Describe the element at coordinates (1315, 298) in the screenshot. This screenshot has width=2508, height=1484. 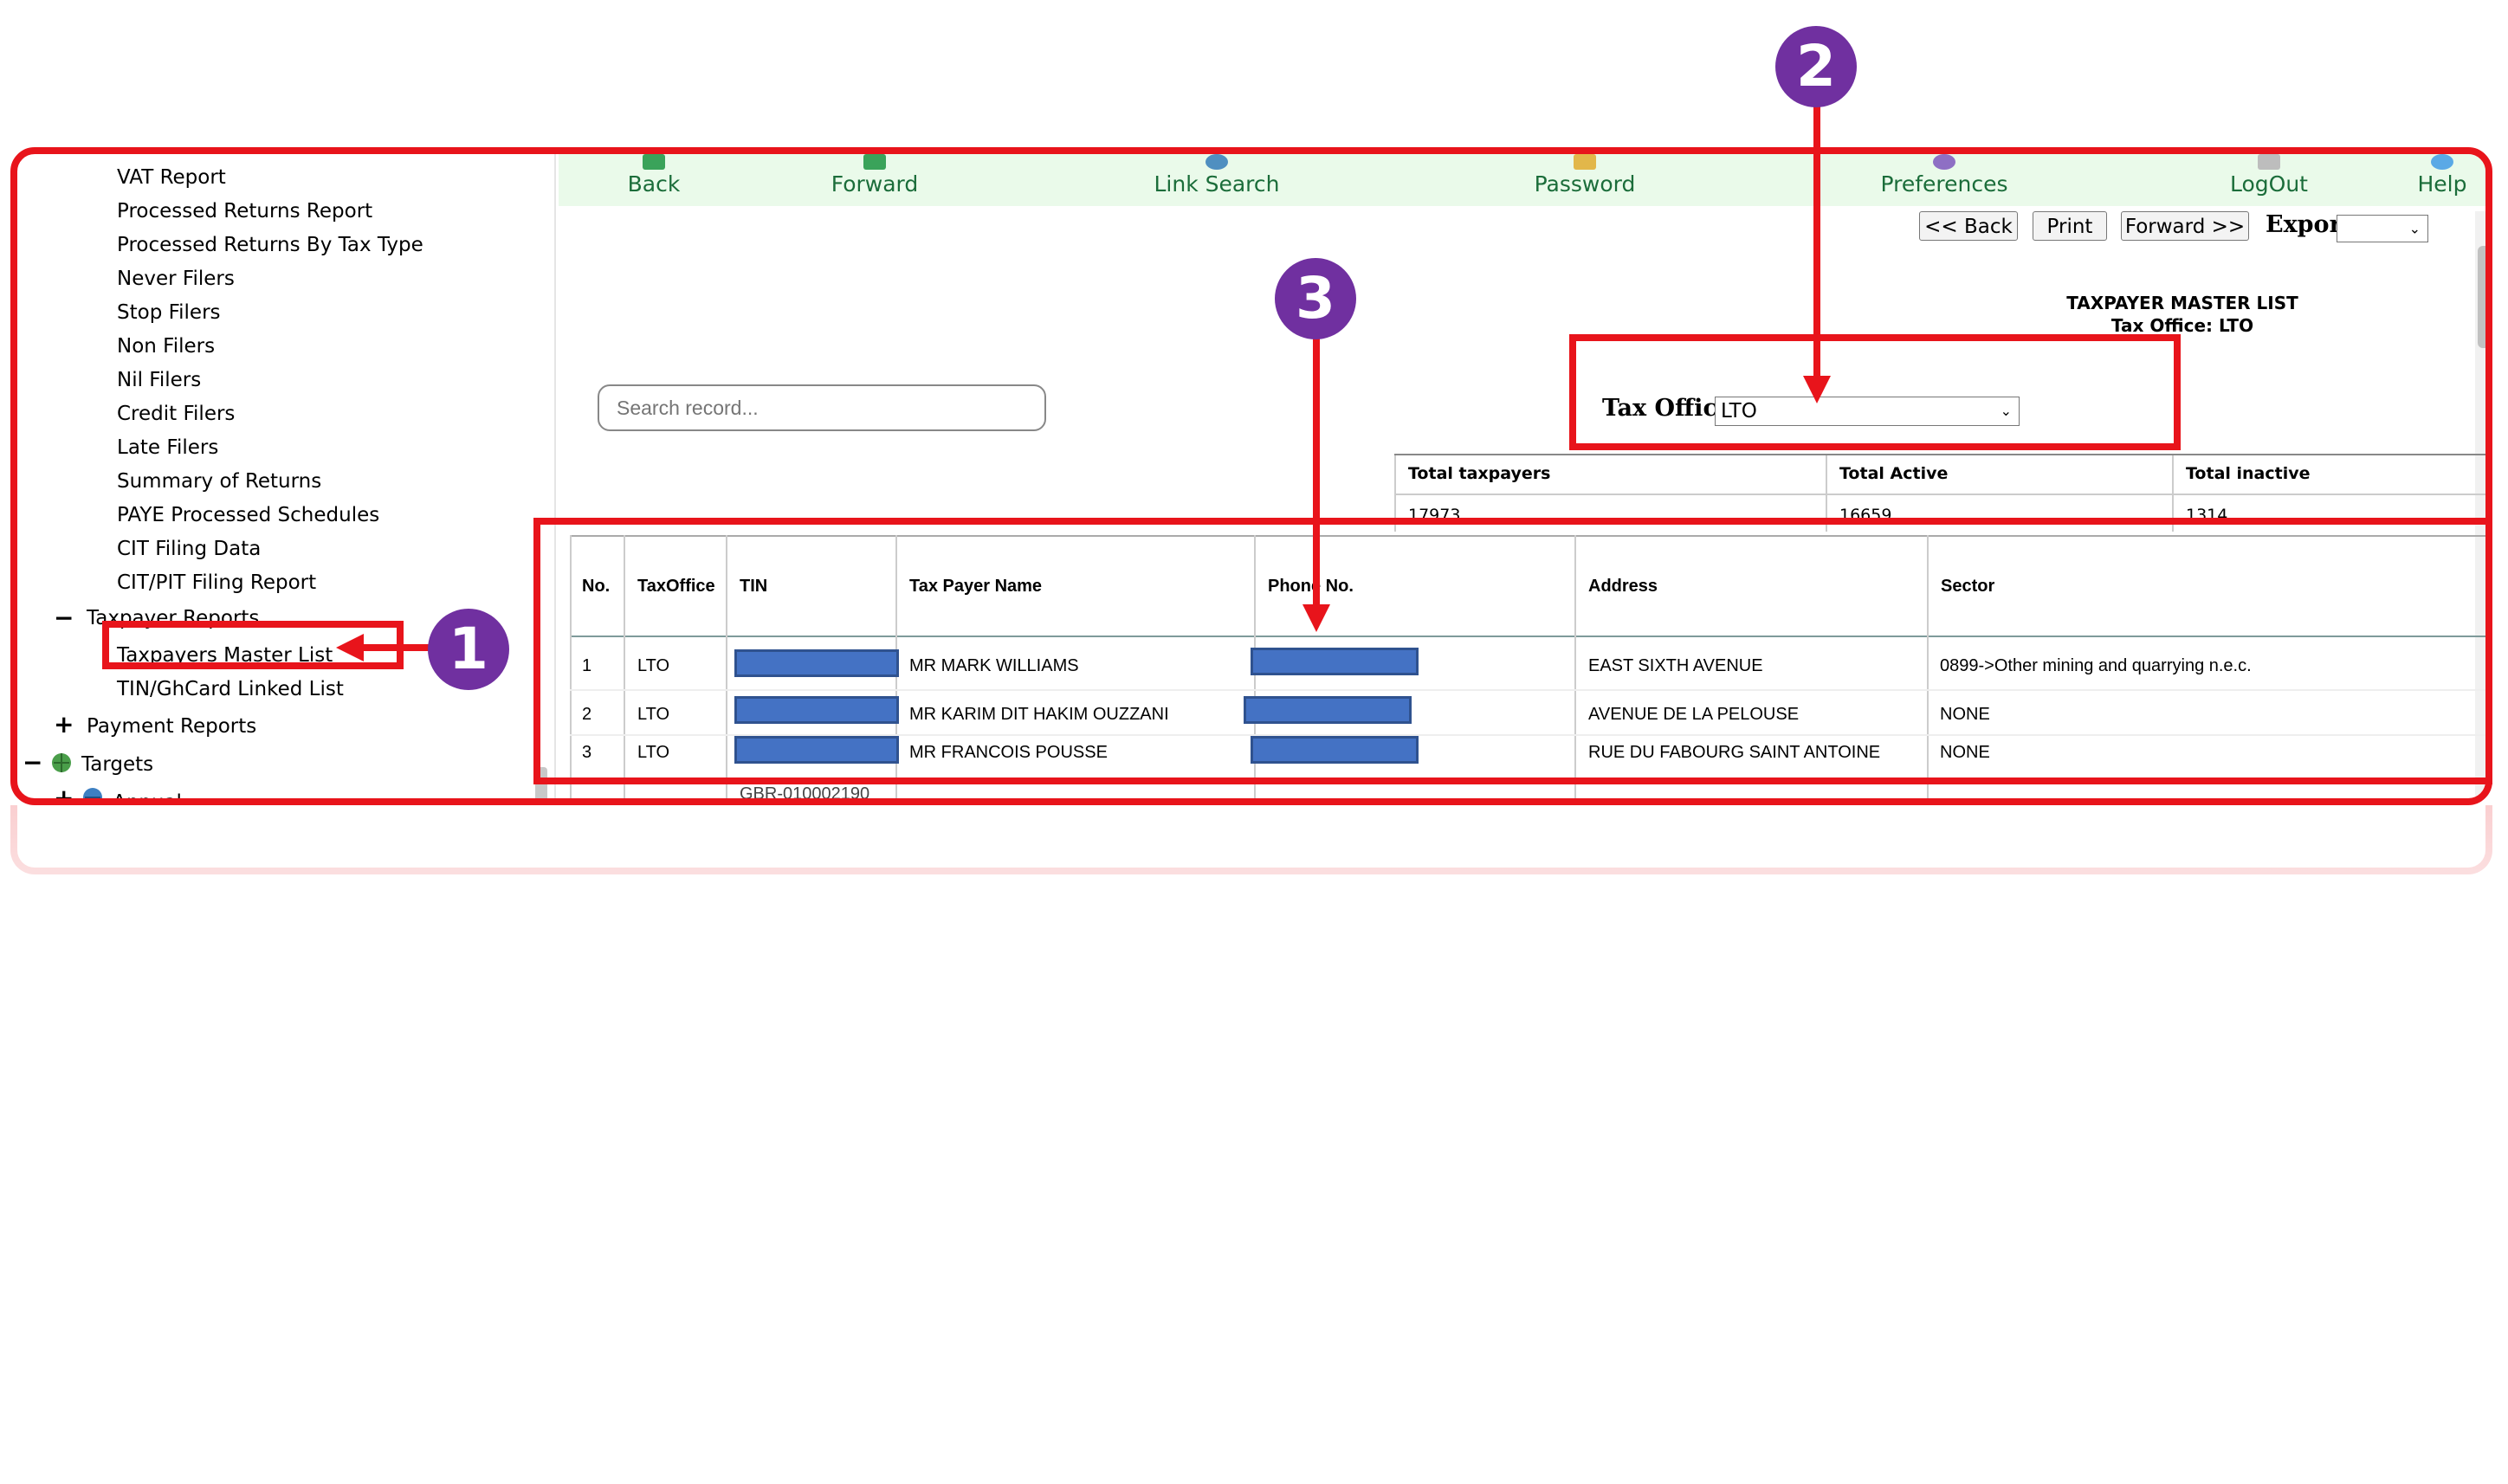
I see `step-badge-3: 3` at that location.